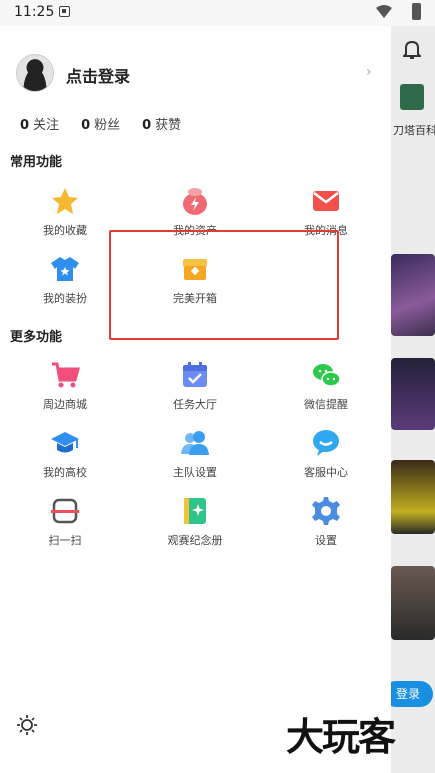 This screenshot has width=435, height=773. Describe the element at coordinates (195, 374) in the screenshot. I see `calendar-check-icon` at that location.